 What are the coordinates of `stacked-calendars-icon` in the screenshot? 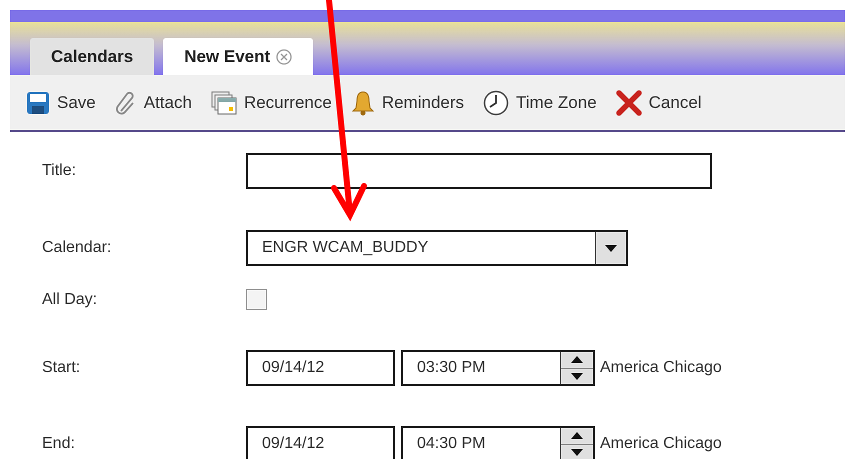 It's located at (223, 102).